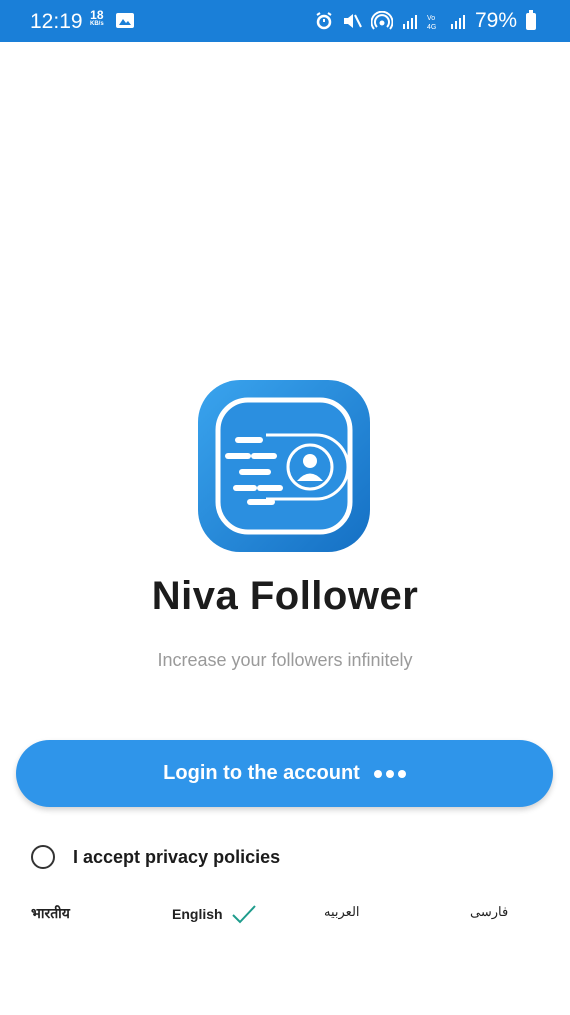  I want to click on app-name: Niva Follower, so click(285, 596).